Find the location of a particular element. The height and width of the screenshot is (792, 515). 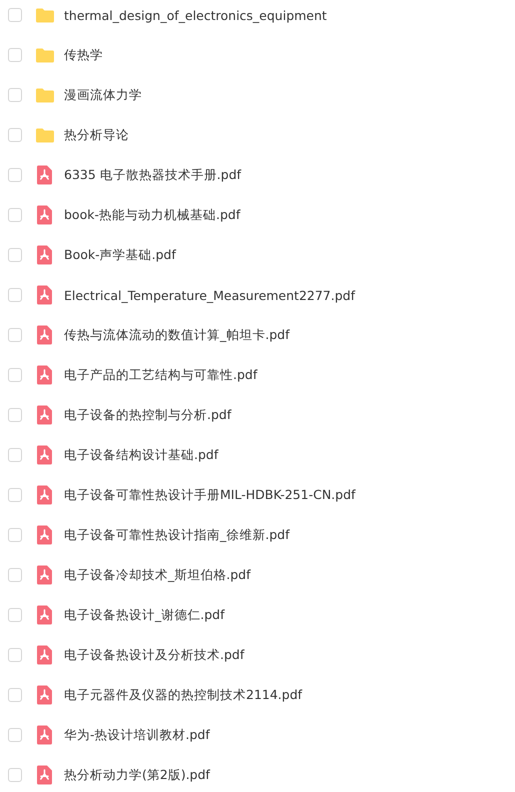

file-name: book-热能与动力机械基础.pdf is located at coordinates (152, 215).